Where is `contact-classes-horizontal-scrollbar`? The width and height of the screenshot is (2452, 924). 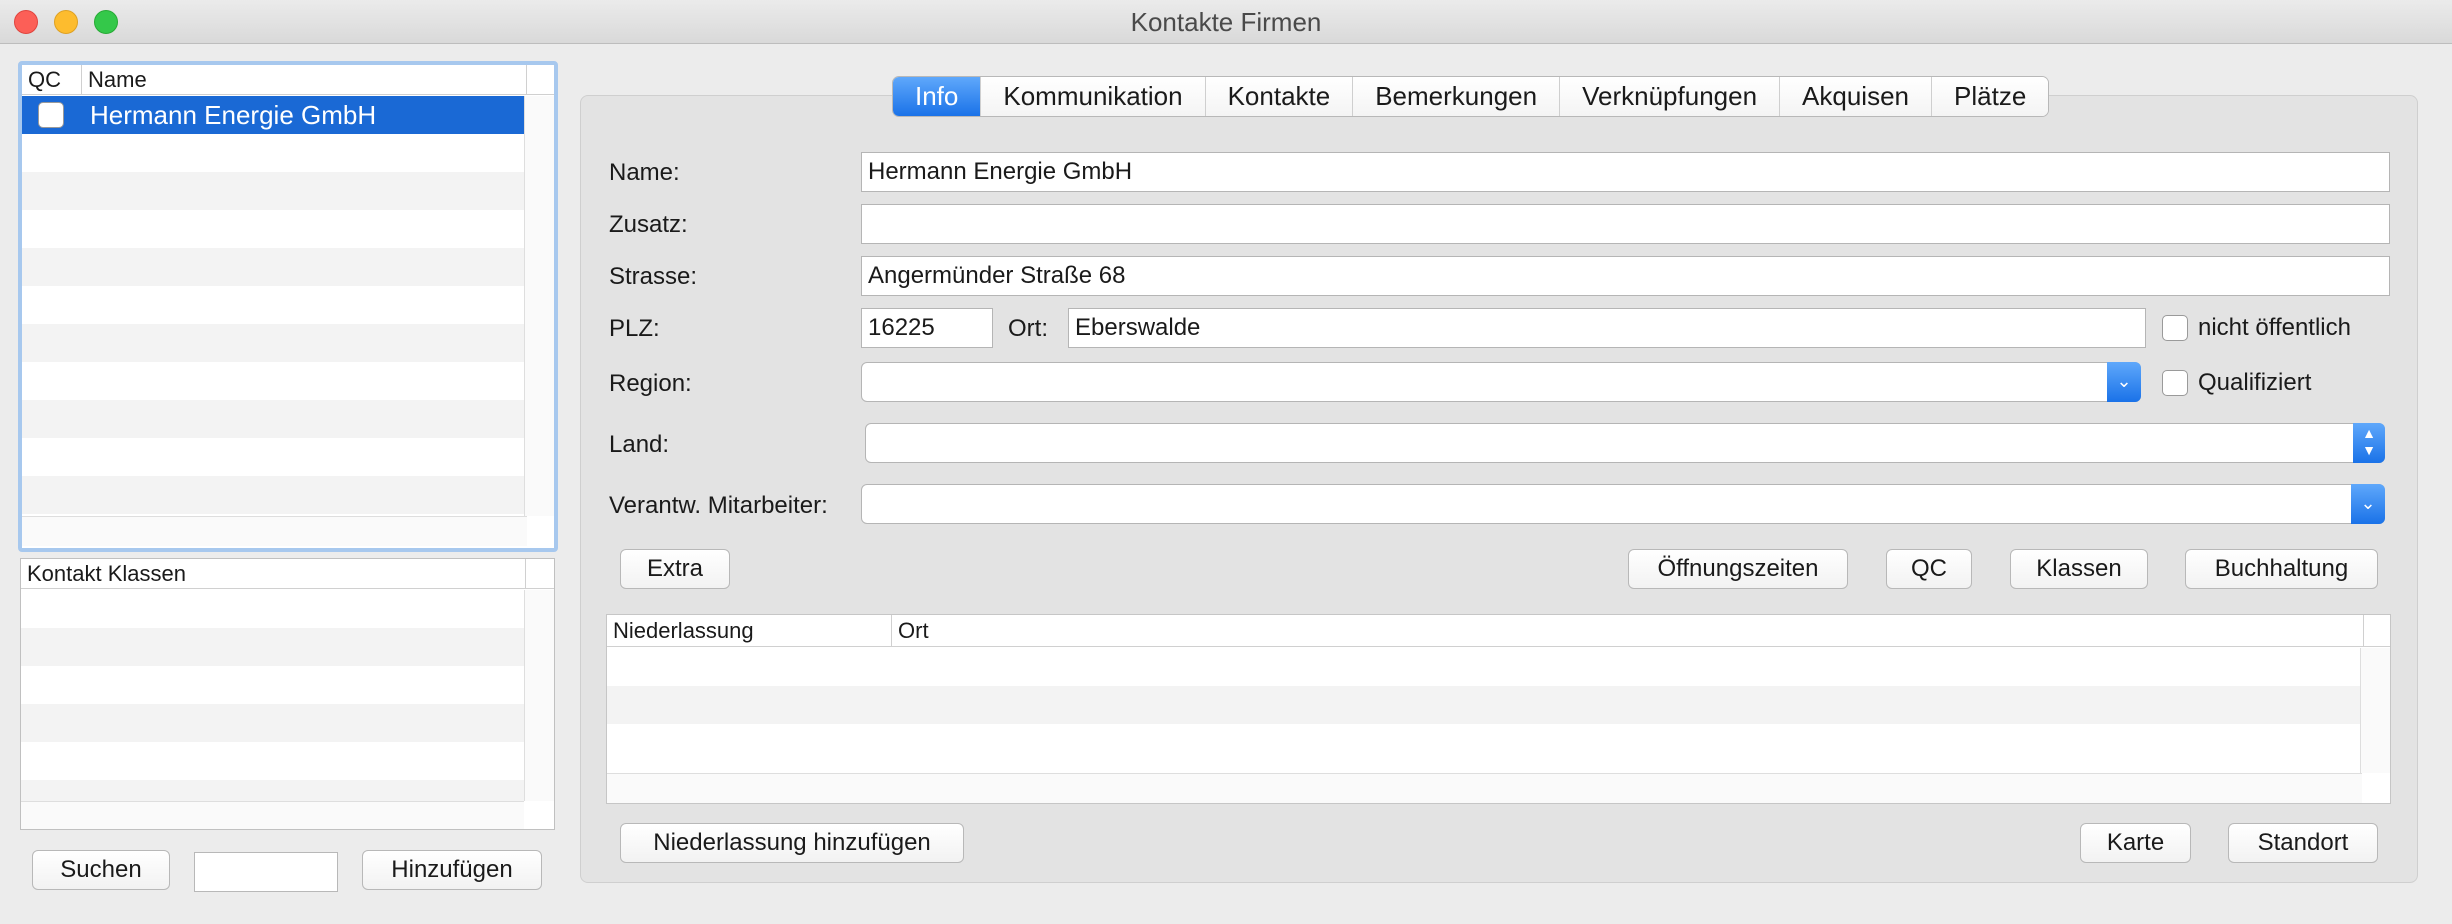
contact-classes-horizontal-scrollbar is located at coordinates (272, 815).